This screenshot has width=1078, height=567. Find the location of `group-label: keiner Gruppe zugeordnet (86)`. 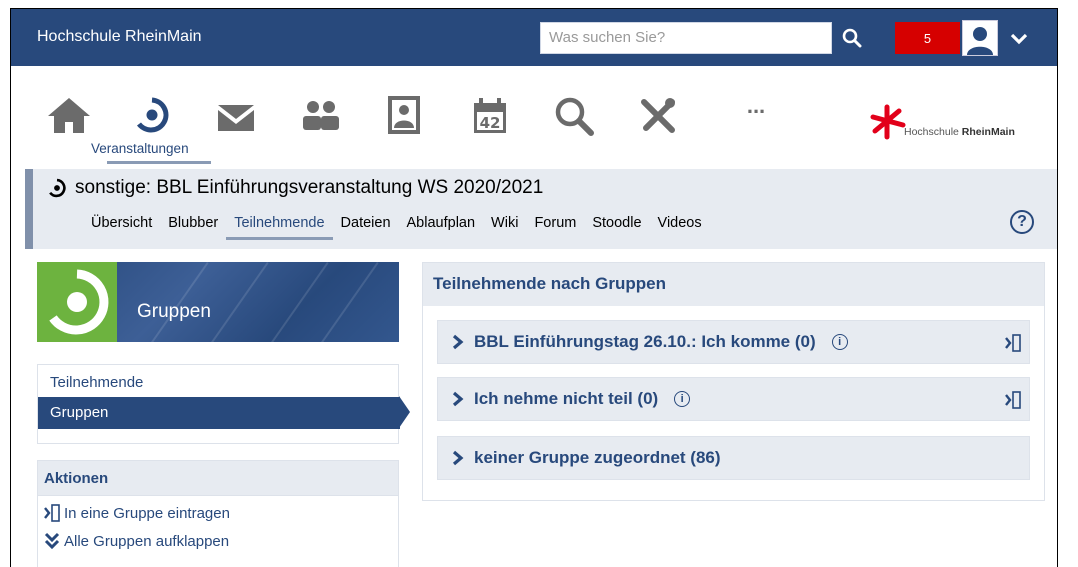

group-label: keiner Gruppe zugeordnet (86) is located at coordinates (597, 457).